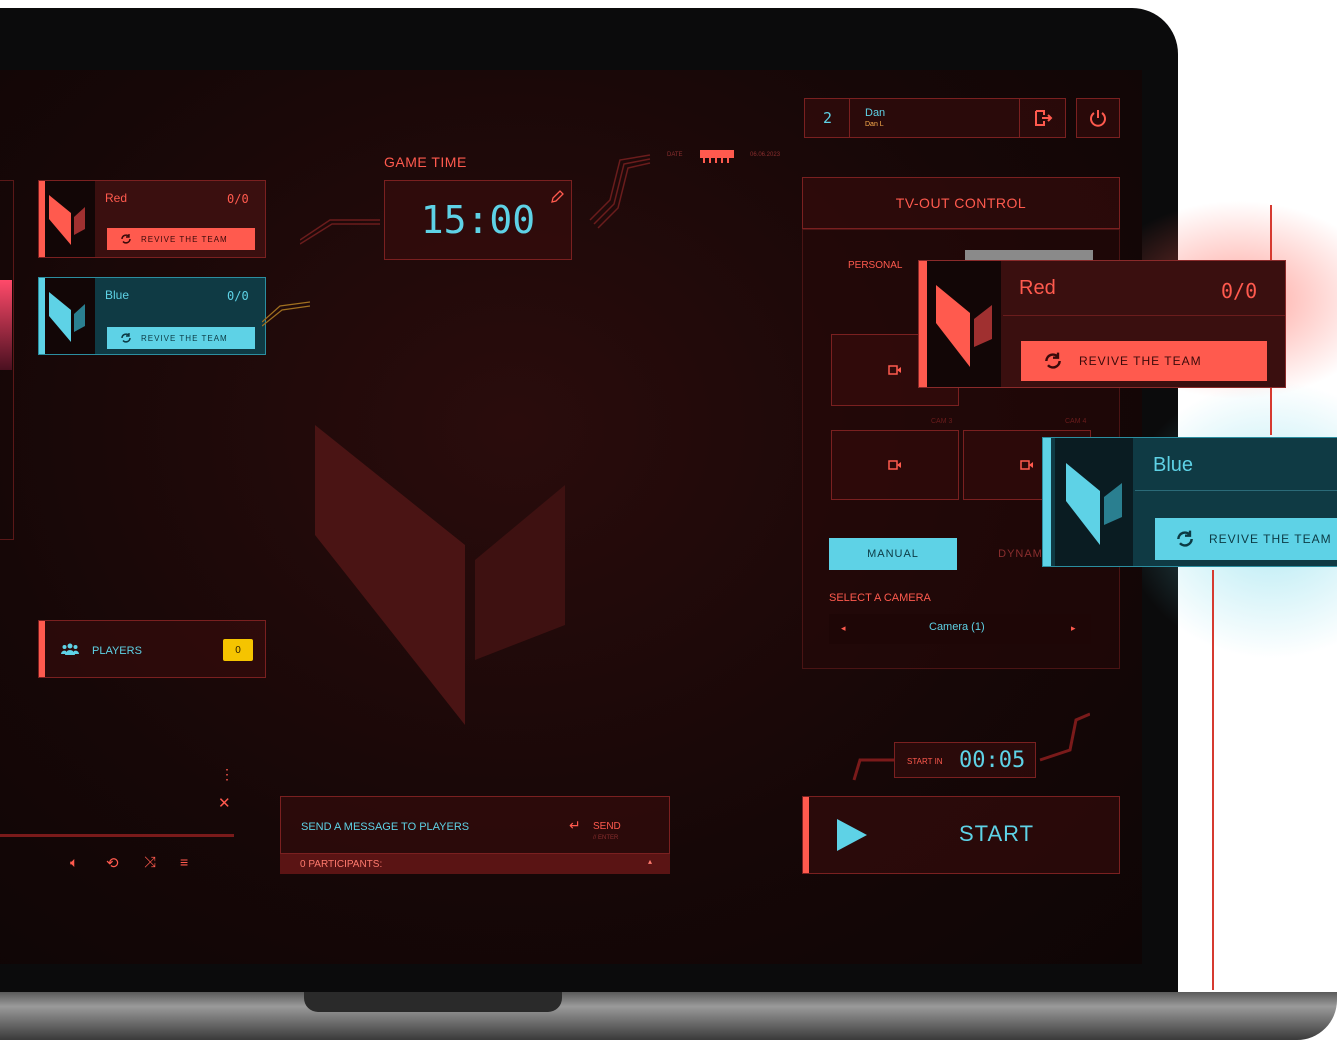 This screenshot has width=1337, height=1040. What do you see at coordinates (875, 113) in the screenshot?
I see `user-name: Dan` at bounding box center [875, 113].